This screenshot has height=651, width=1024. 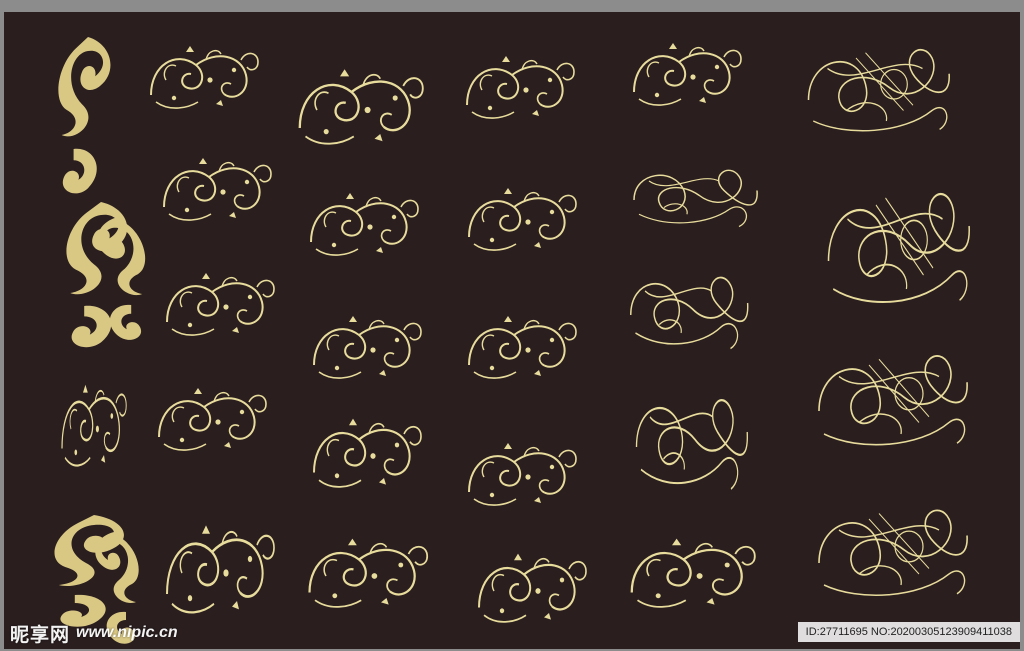 I want to click on flourish-c2-r3, so click(x=220, y=304).